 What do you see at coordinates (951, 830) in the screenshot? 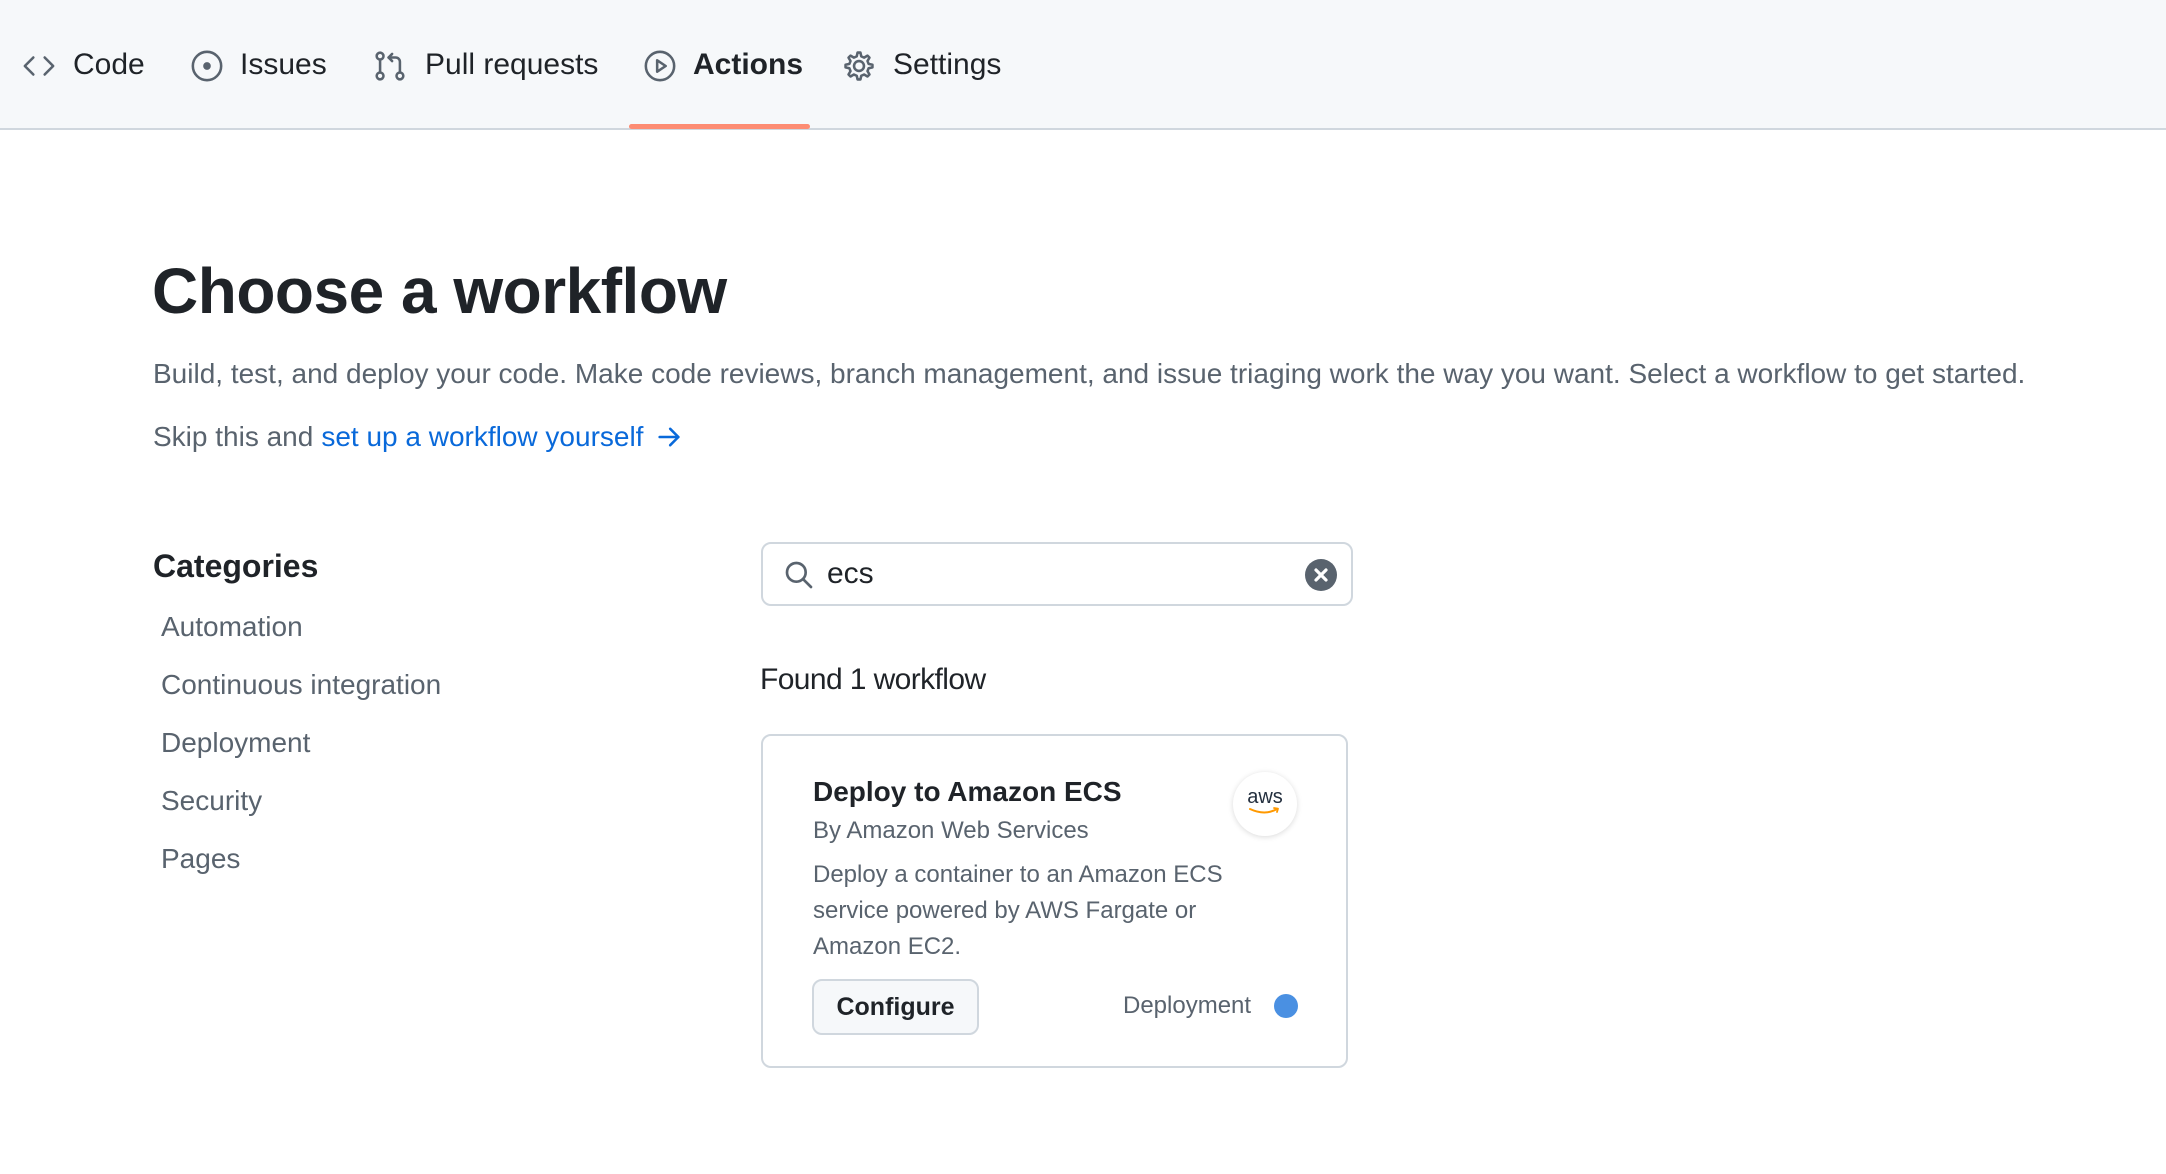
I see `workflow-author: By Amazon Web Services` at bounding box center [951, 830].